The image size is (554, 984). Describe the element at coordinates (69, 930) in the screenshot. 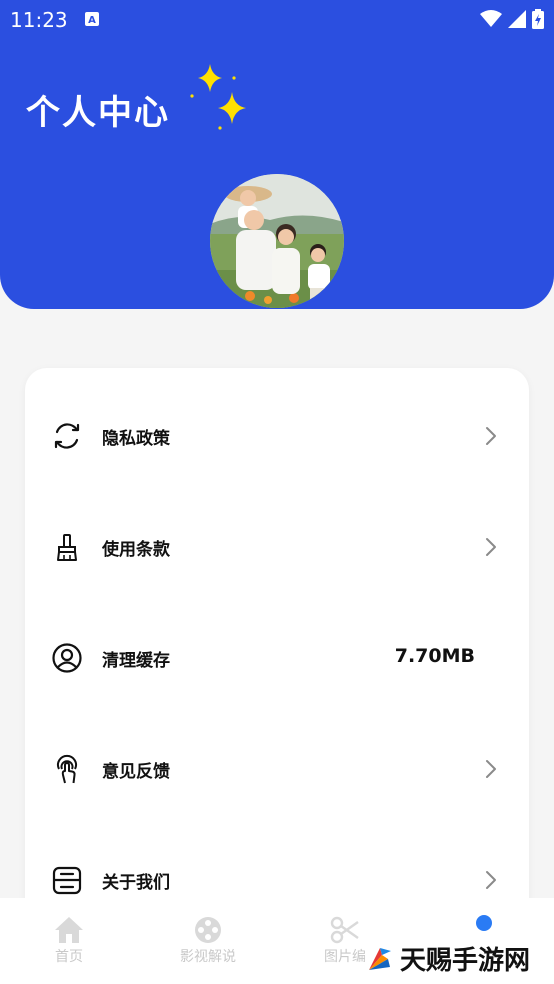

I see `home-icon` at that location.